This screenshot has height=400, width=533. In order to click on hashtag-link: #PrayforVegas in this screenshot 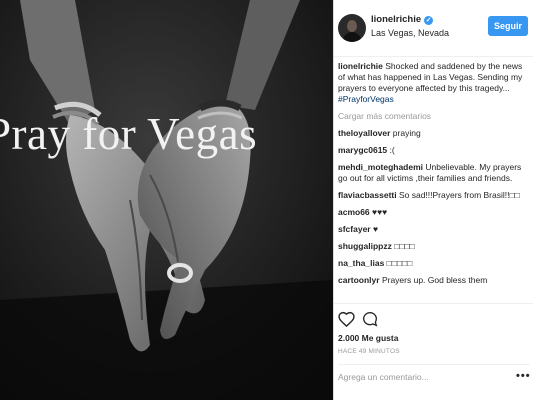, I will do `click(366, 99)`.